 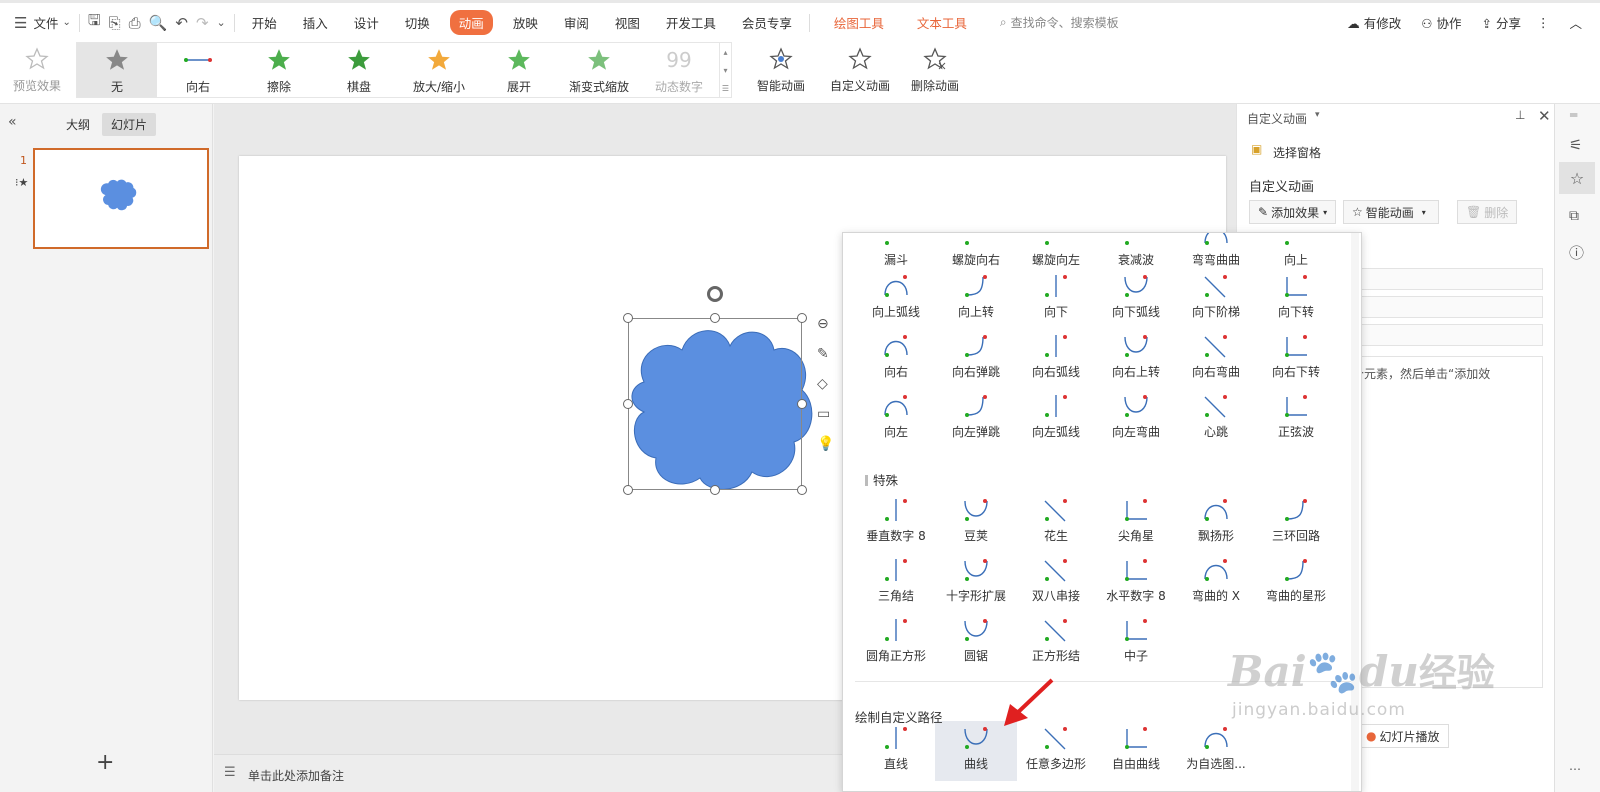 I want to click on fill-icon: ◇, so click(x=828, y=384).